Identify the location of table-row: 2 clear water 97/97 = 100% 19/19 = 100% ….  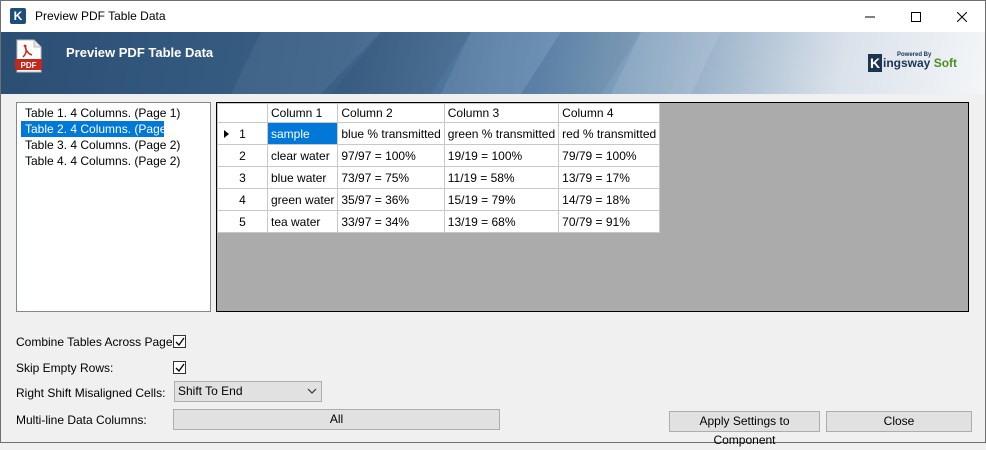
(439, 155).